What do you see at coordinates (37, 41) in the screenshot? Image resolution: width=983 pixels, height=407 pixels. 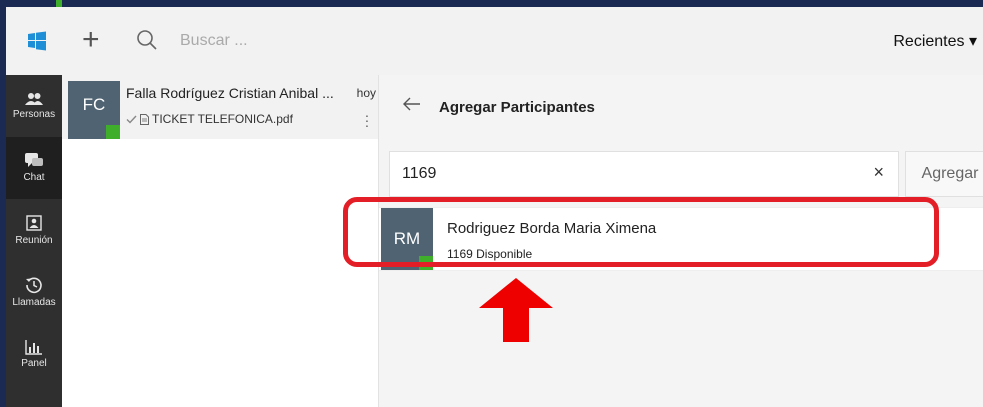 I see `windows-logo-icon` at bounding box center [37, 41].